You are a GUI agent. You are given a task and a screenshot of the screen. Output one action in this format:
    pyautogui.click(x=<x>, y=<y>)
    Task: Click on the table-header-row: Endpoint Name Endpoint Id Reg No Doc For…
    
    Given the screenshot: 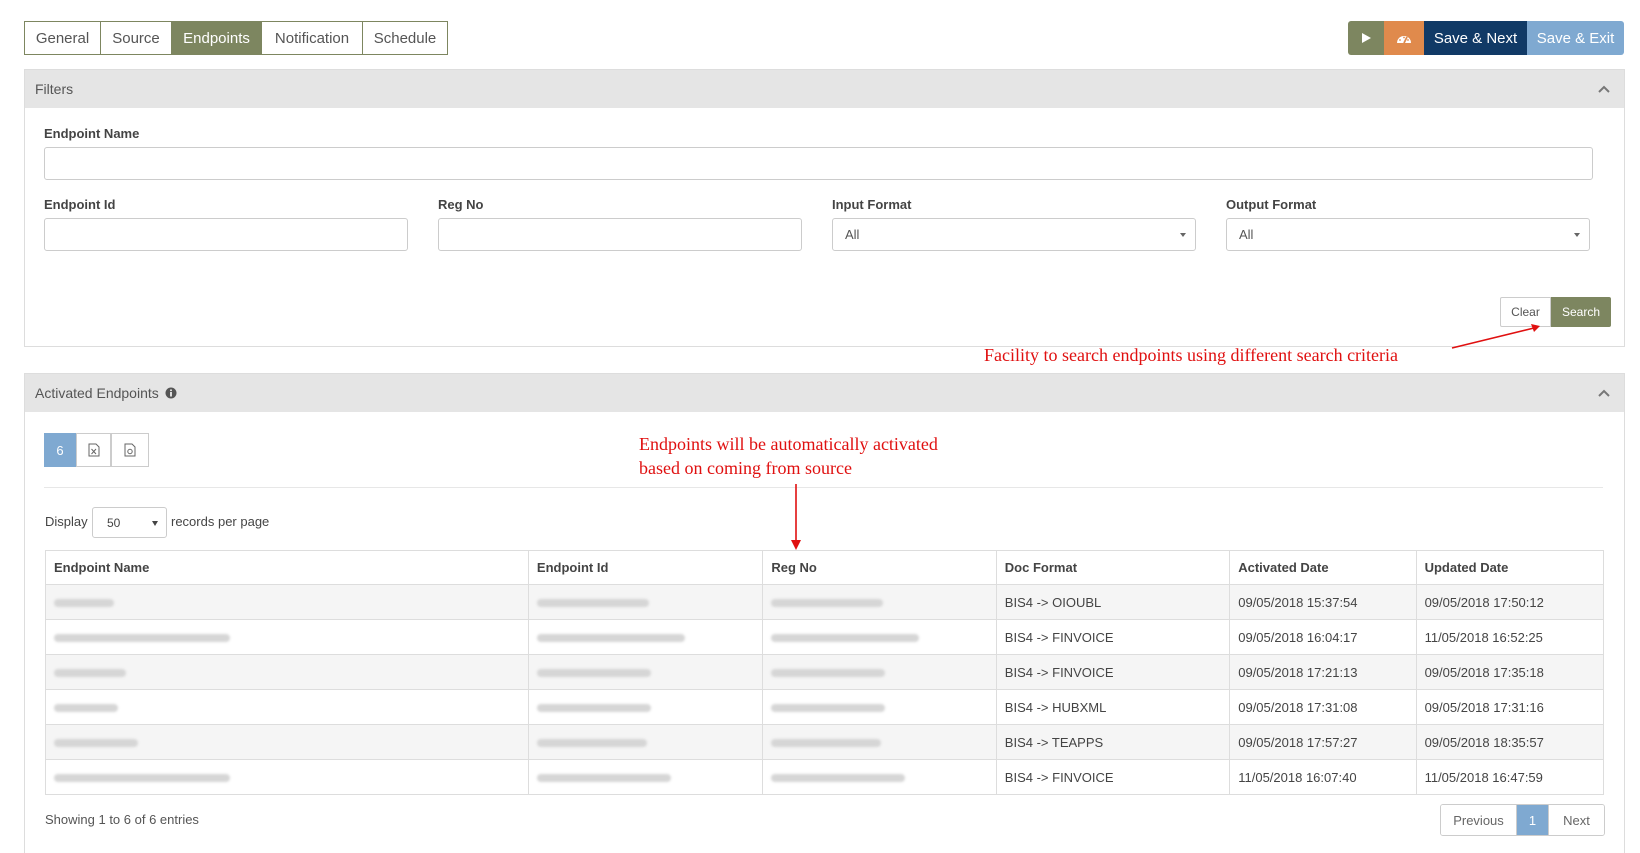 What is the action you would take?
    pyautogui.click(x=825, y=567)
    